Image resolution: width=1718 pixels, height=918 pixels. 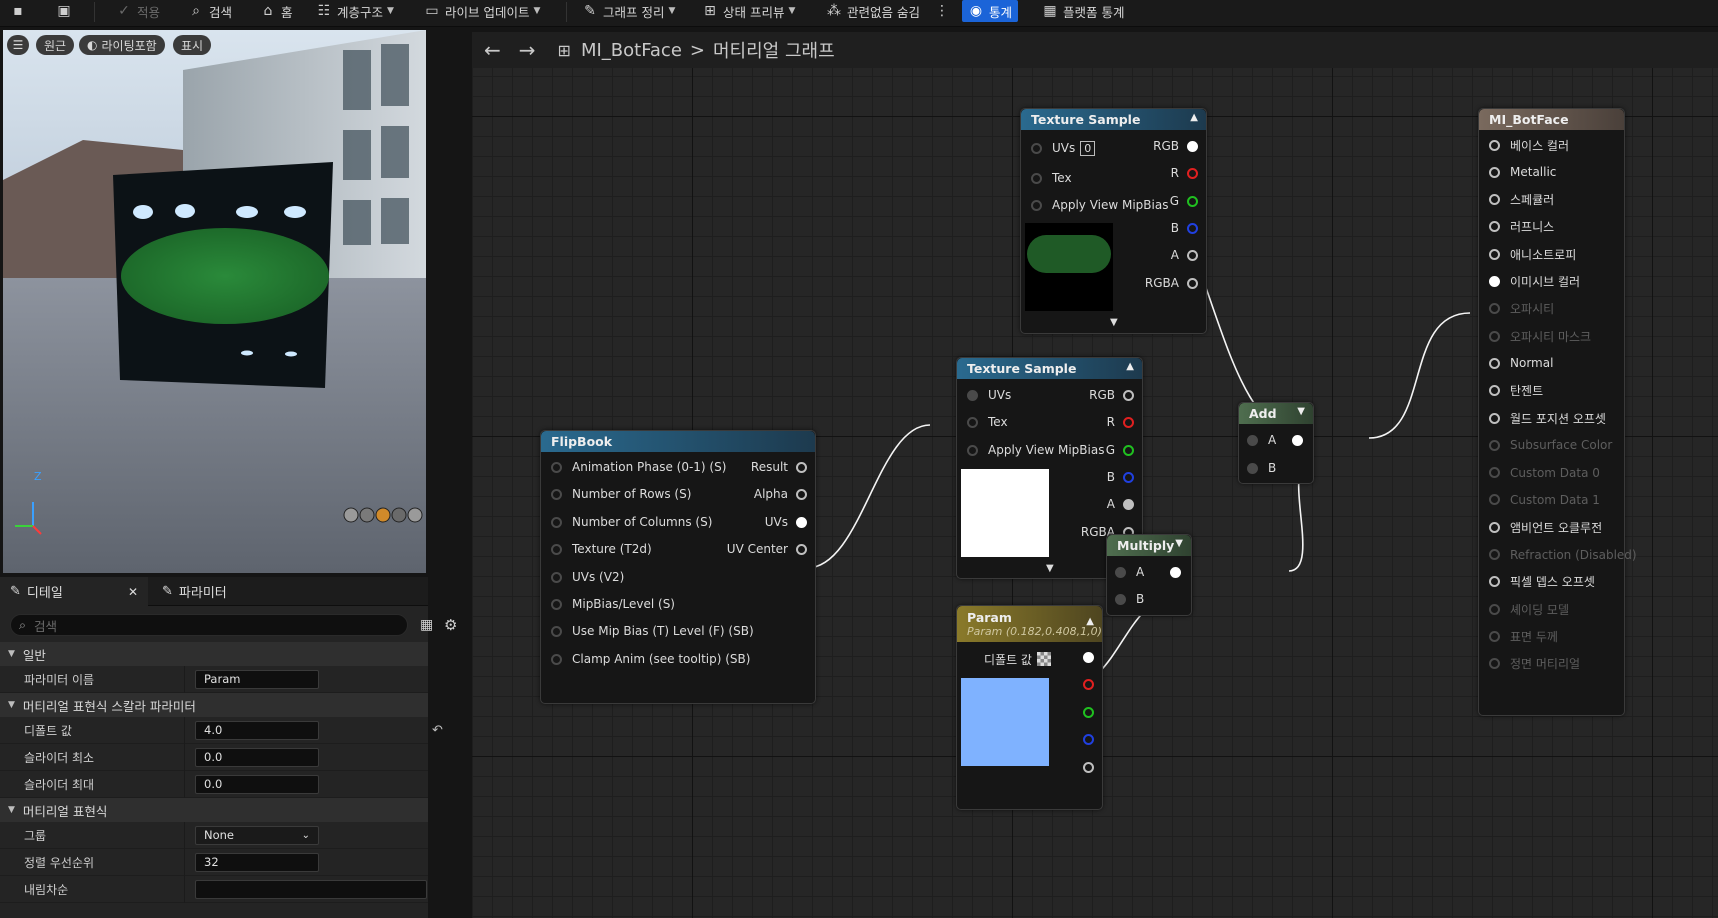 I want to click on section-general: ▼ 일반, so click(x=214, y=654).